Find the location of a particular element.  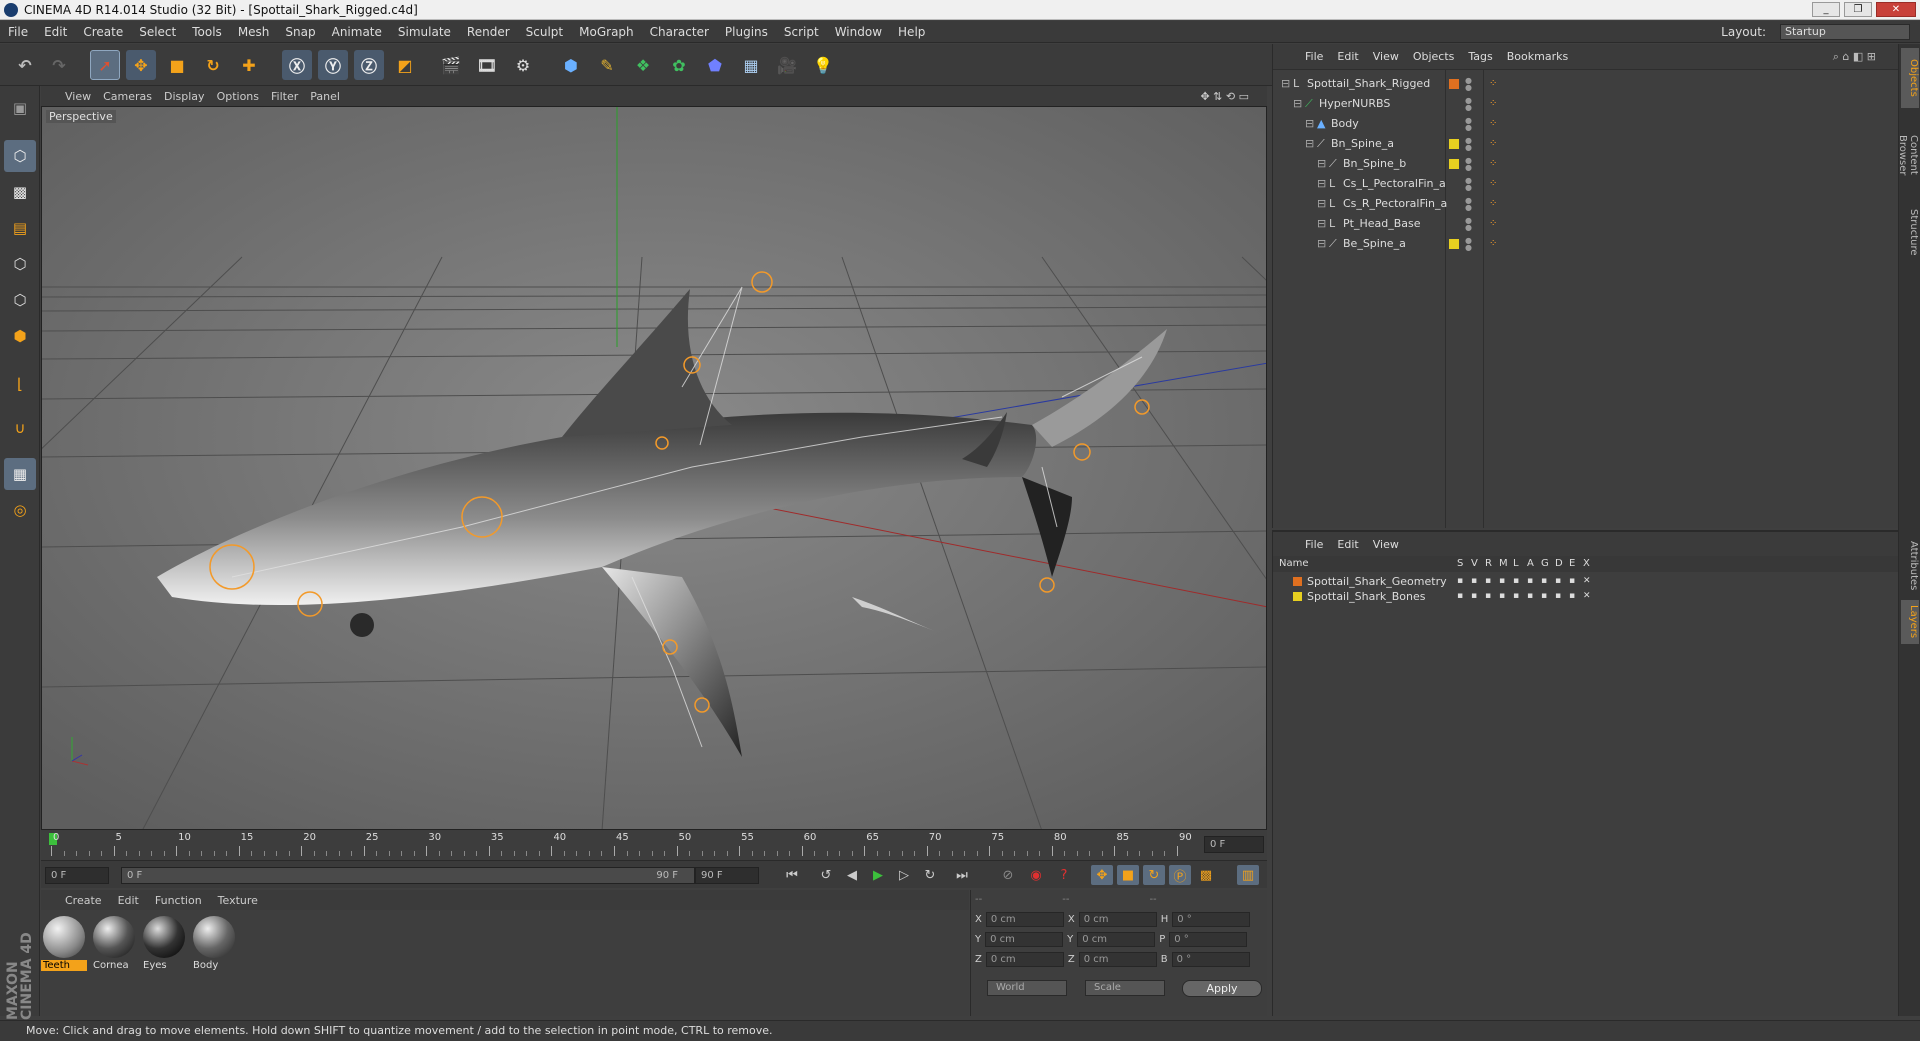

tab-layers: Layers is located at coordinates (1910, 622).